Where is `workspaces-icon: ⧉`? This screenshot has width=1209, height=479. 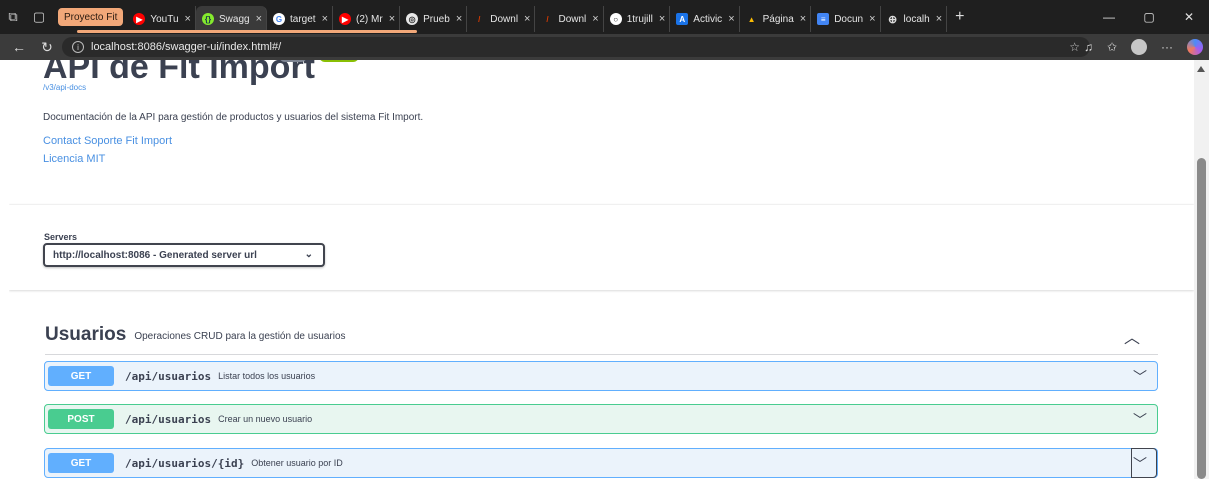
workspaces-icon: ⧉ is located at coordinates (13, 17).